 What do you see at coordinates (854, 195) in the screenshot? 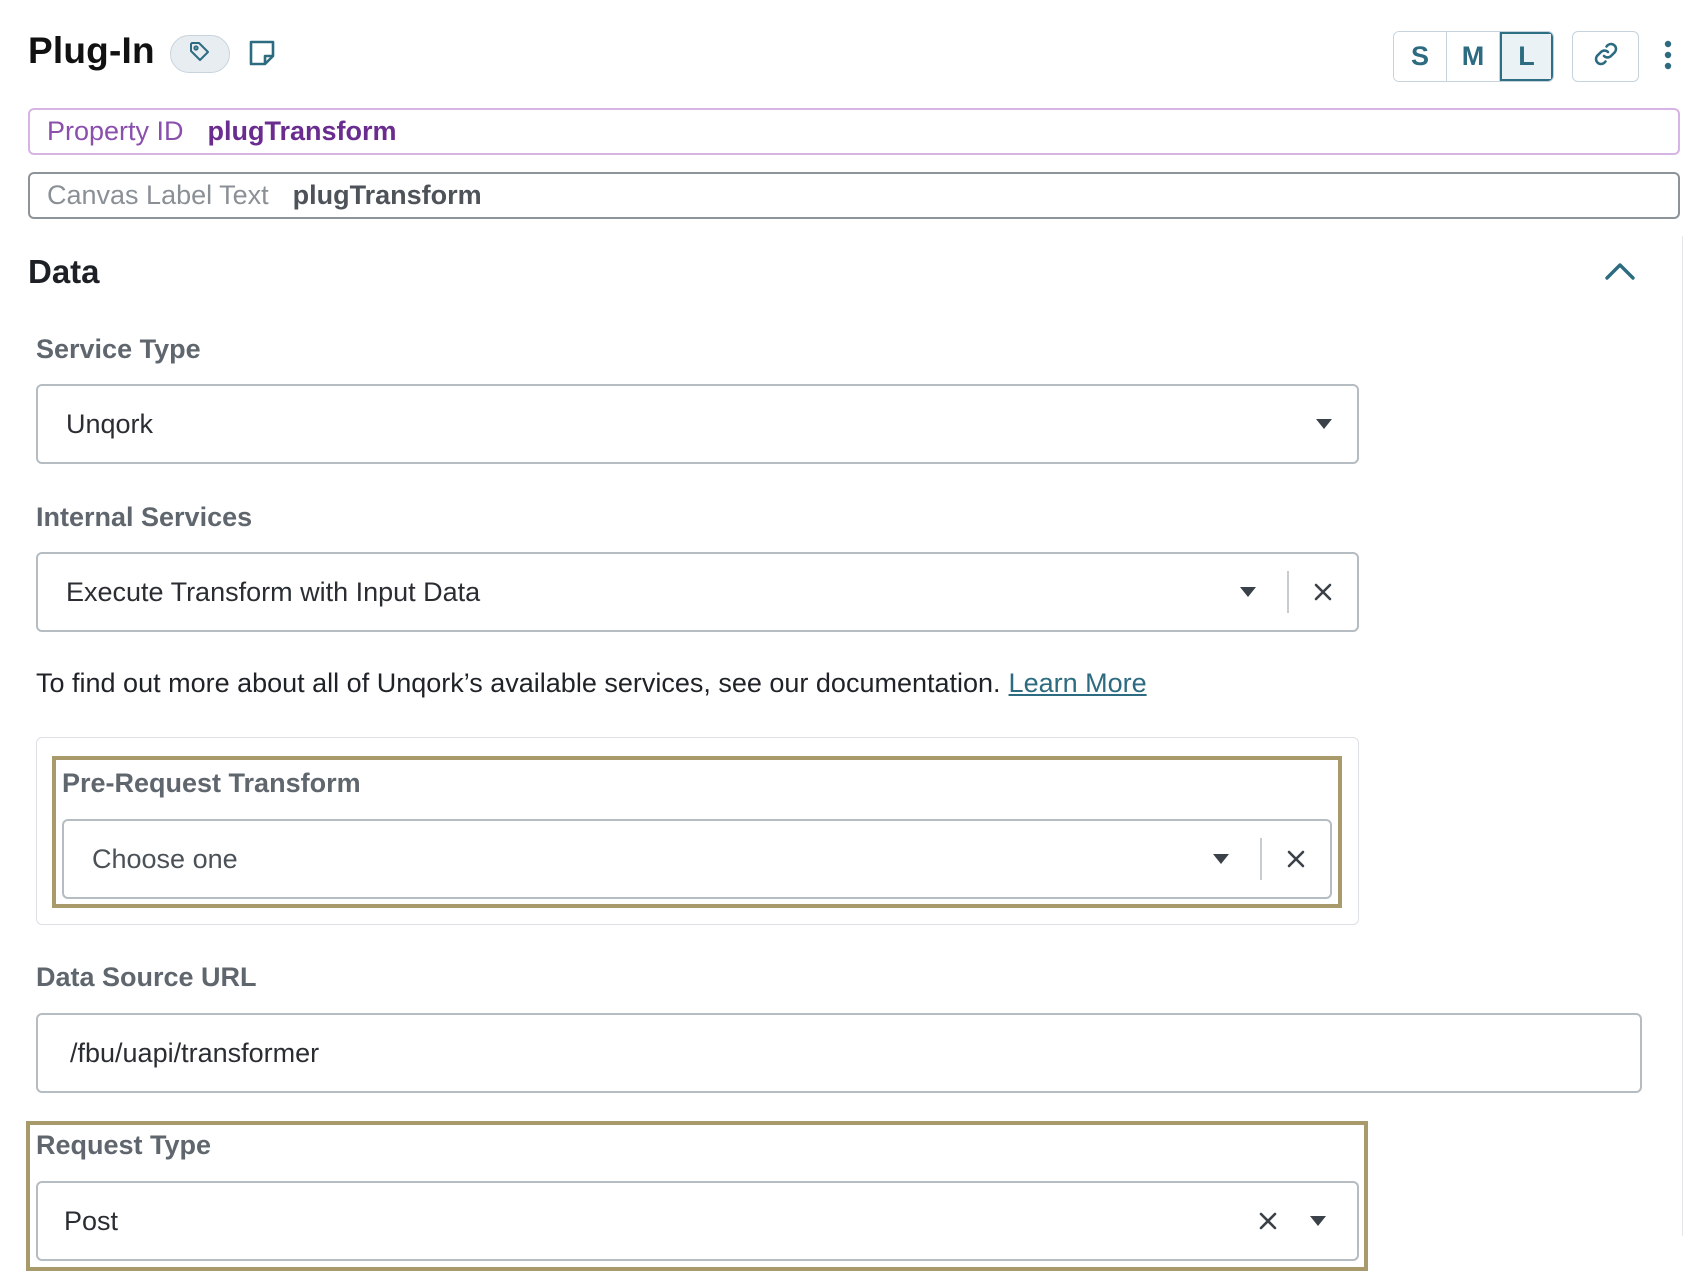
I see `canvas-label-field: Canvas Label Text plugTransform` at bounding box center [854, 195].